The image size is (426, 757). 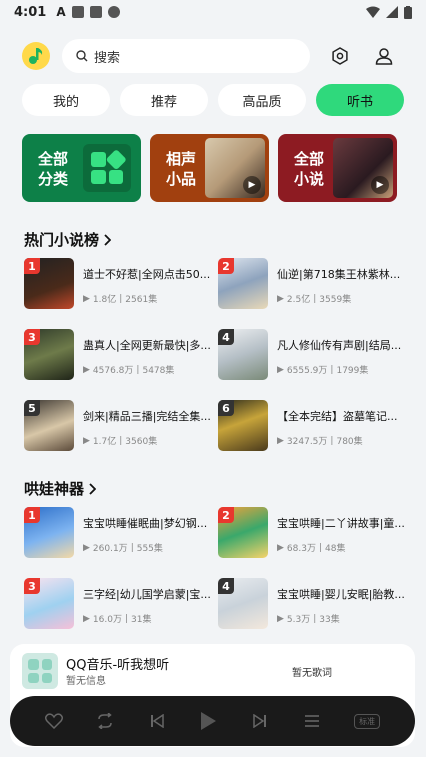 I want to click on list-item: 3 蛊真人|全网更新最快|多... ▶ 4576.8万 | 5478集, so click(x=121, y=354).